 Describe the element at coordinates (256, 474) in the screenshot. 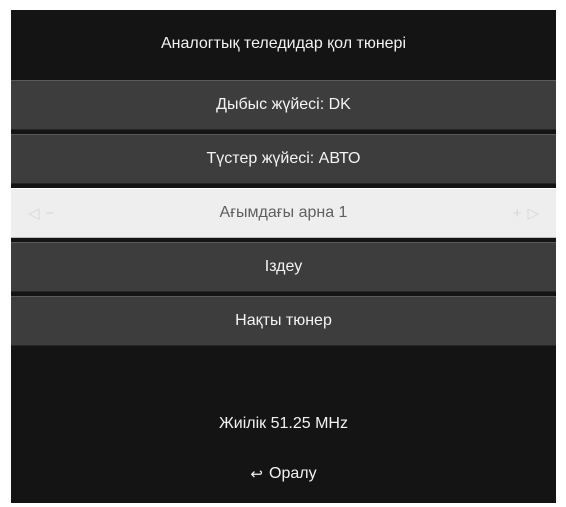

I see `back-icon: ↩` at that location.